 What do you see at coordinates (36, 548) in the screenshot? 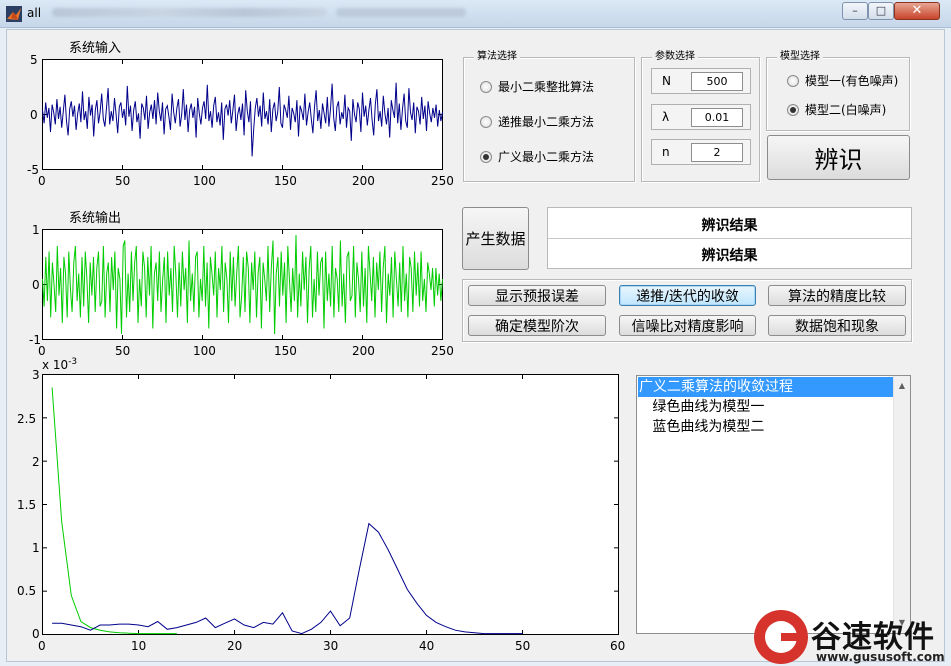
I see `conv-y-tick: 1` at bounding box center [36, 548].